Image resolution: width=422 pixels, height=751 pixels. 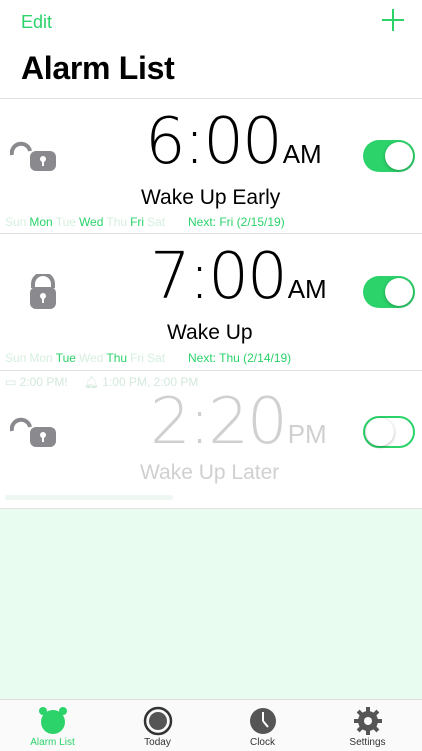 I want to click on next-alarm-date: Next: Fri (2/15/19), so click(x=236, y=222).